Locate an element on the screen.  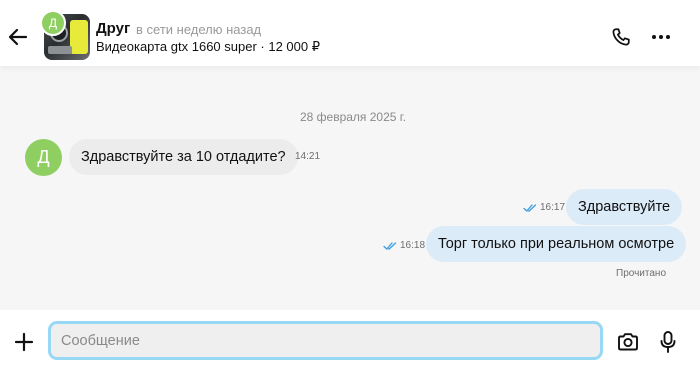
back-button is located at coordinates (18, 37).